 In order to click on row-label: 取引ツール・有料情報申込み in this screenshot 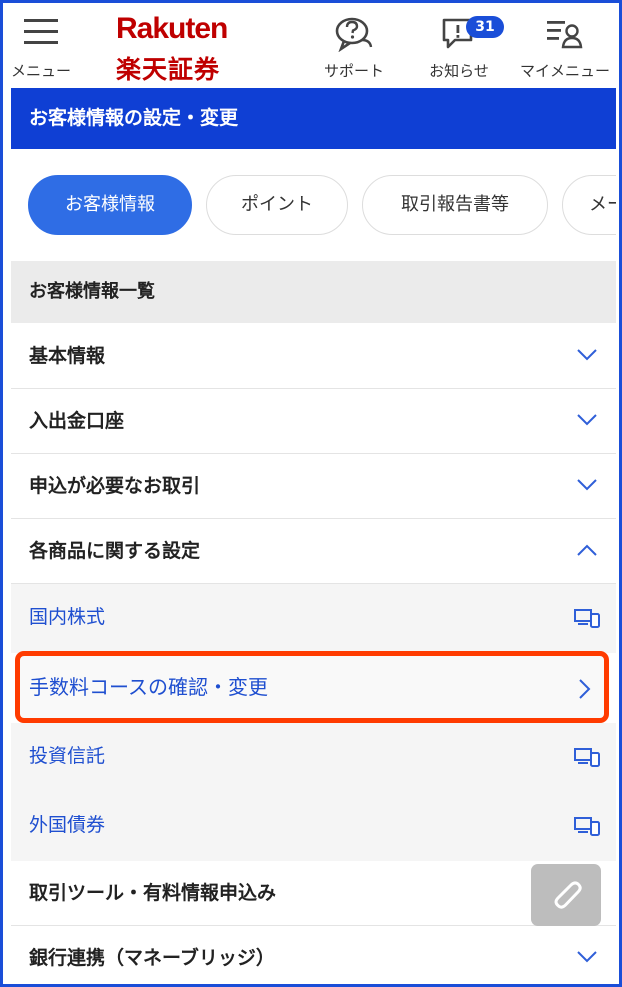, I will do `click(153, 893)`.